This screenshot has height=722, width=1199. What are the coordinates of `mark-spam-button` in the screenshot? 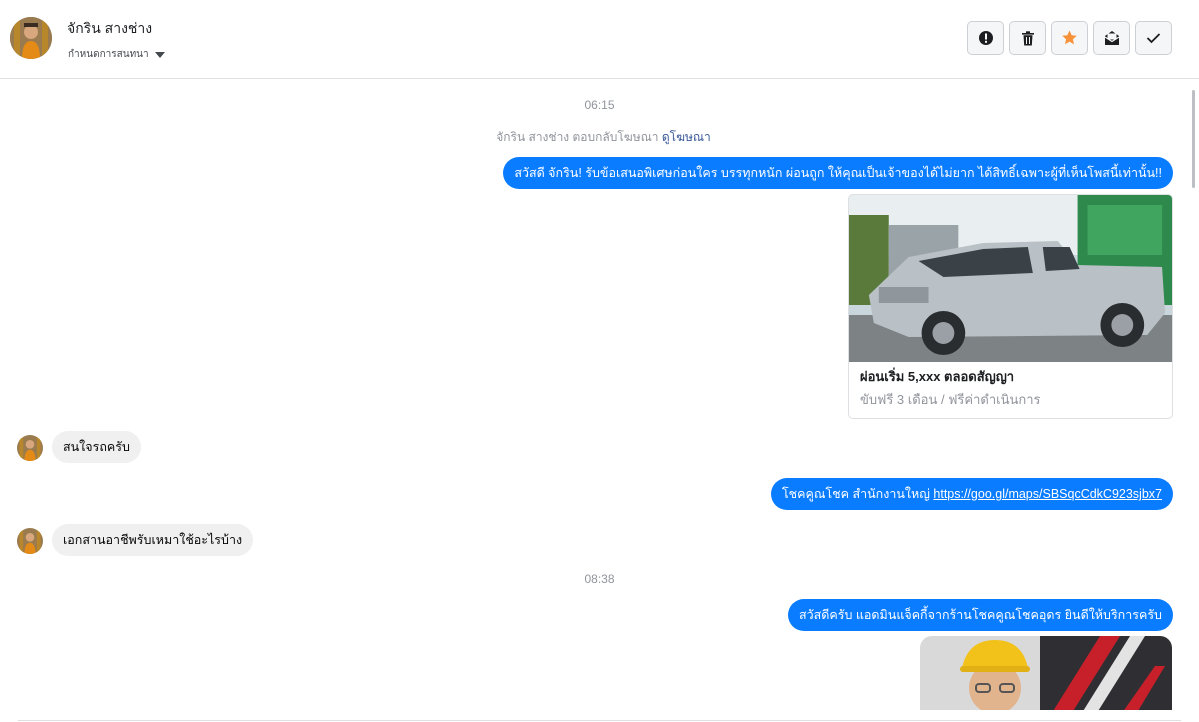 It's located at (985, 38).